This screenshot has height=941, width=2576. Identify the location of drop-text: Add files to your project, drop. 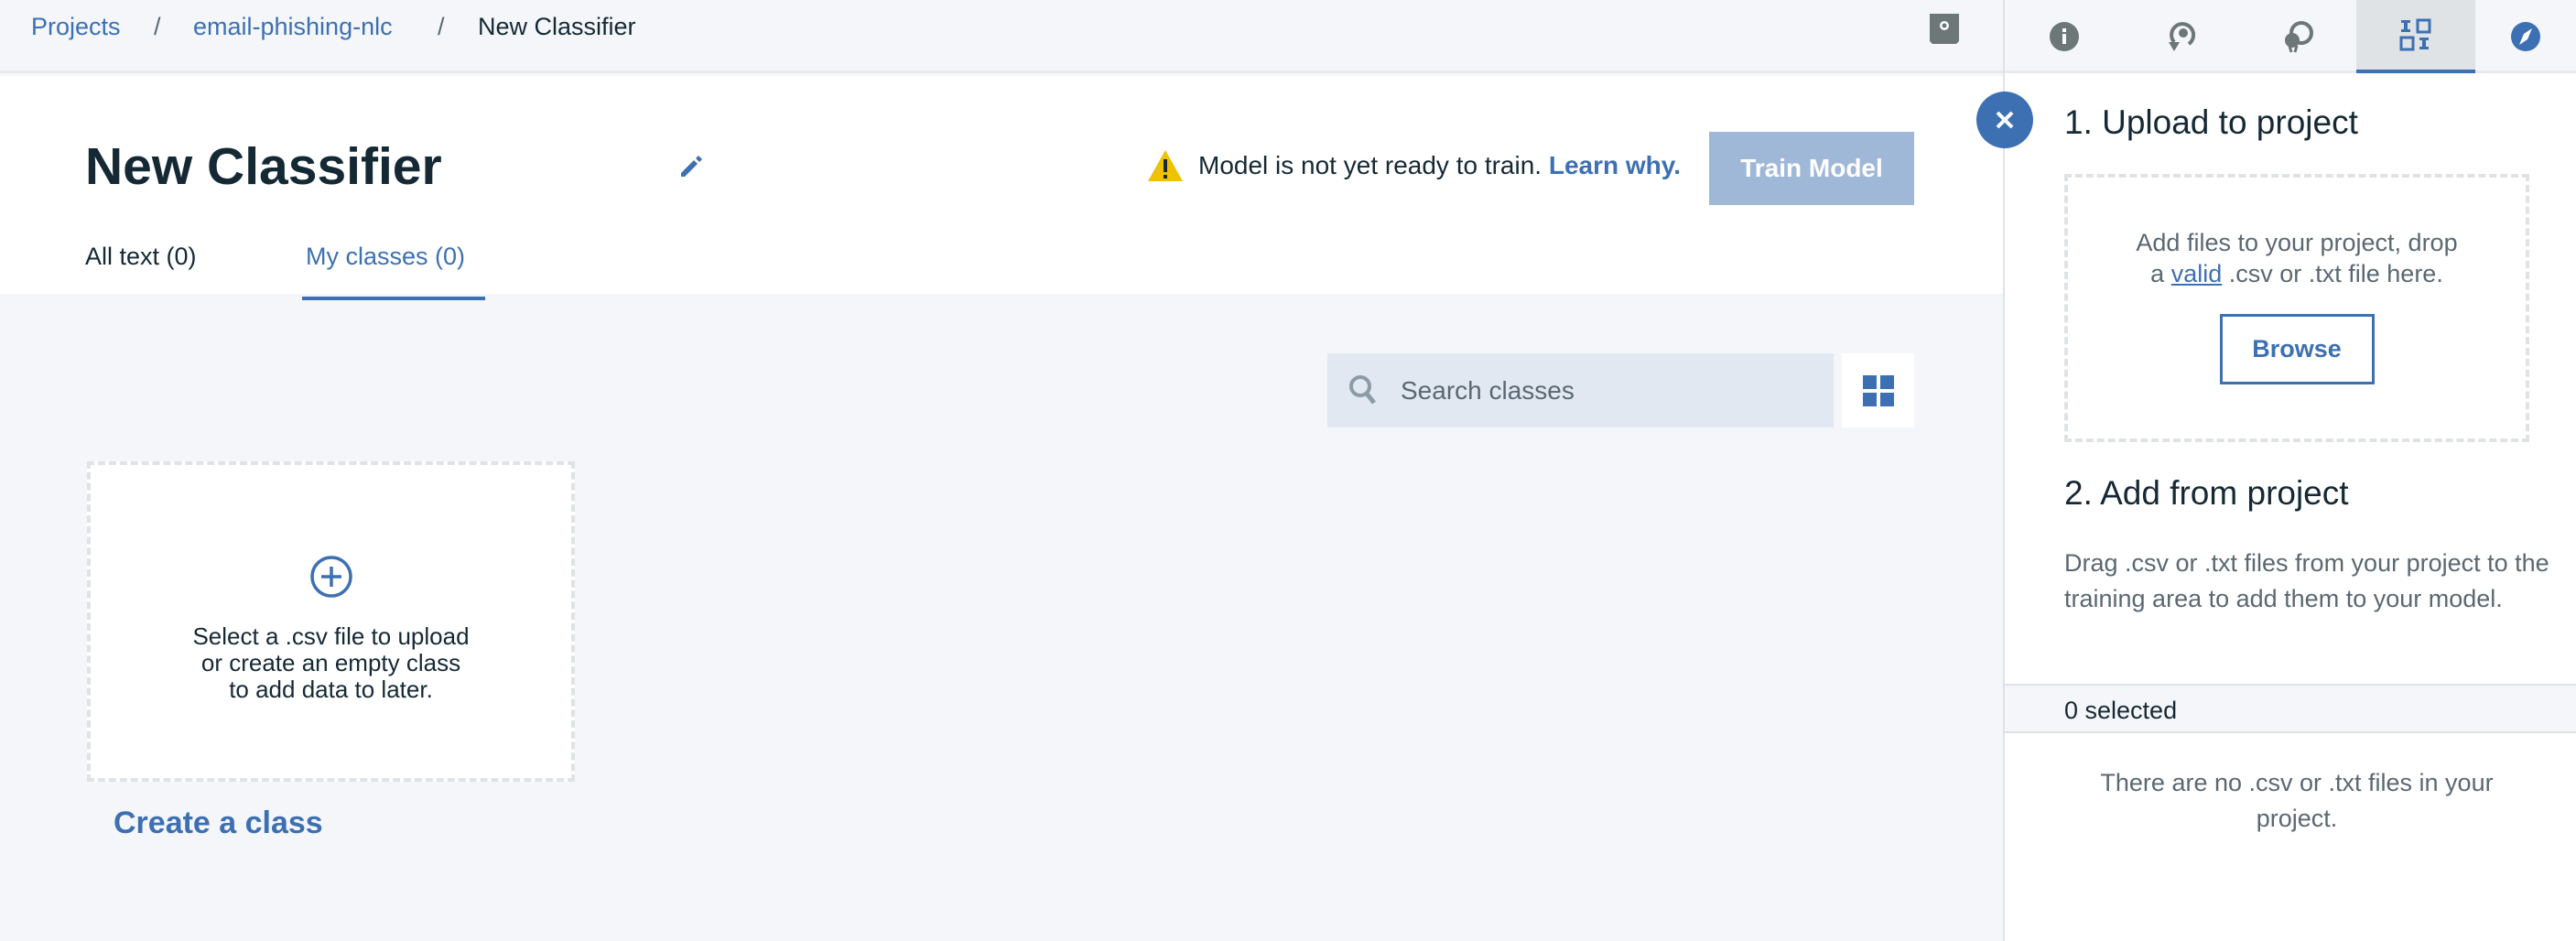
(2297, 242).